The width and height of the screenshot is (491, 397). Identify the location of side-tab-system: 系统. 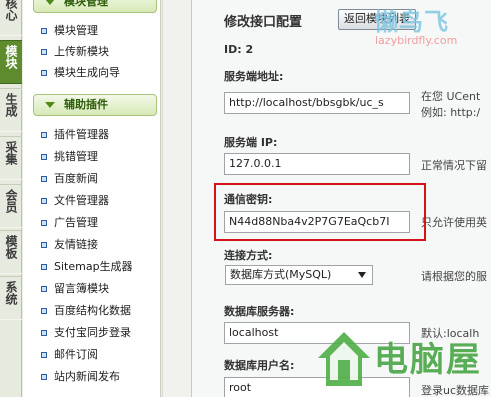
(11, 298).